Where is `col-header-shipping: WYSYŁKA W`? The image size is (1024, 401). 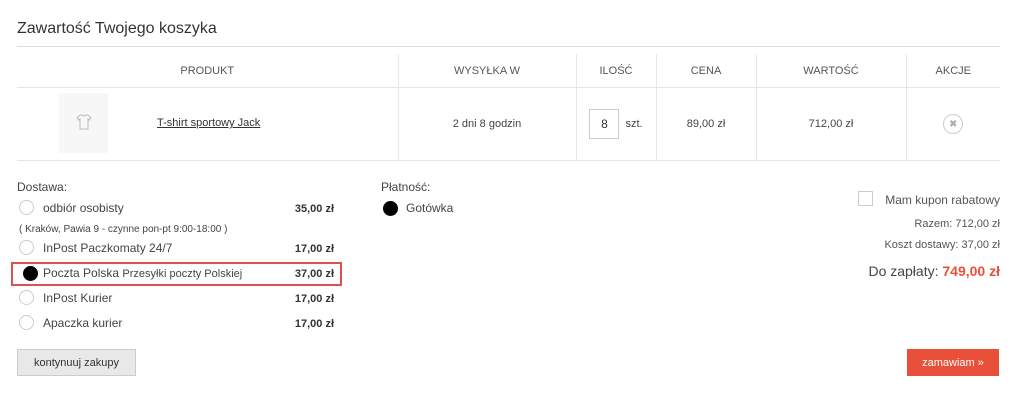 col-header-shipping: WYSYŁKA W is located at coordinates (487, 71).